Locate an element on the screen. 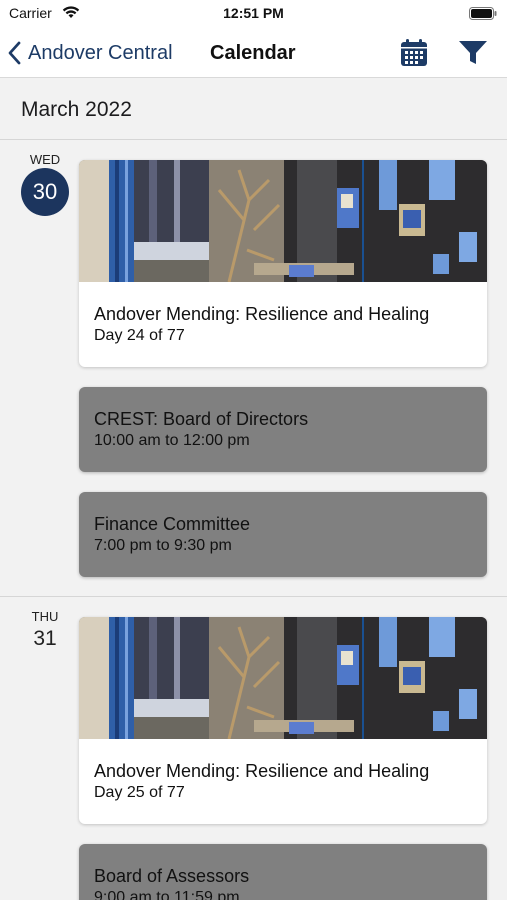 Image resolution: width=507 pixels, height=900 pixels. day-number: 30 is located at coordinates (45, 191).